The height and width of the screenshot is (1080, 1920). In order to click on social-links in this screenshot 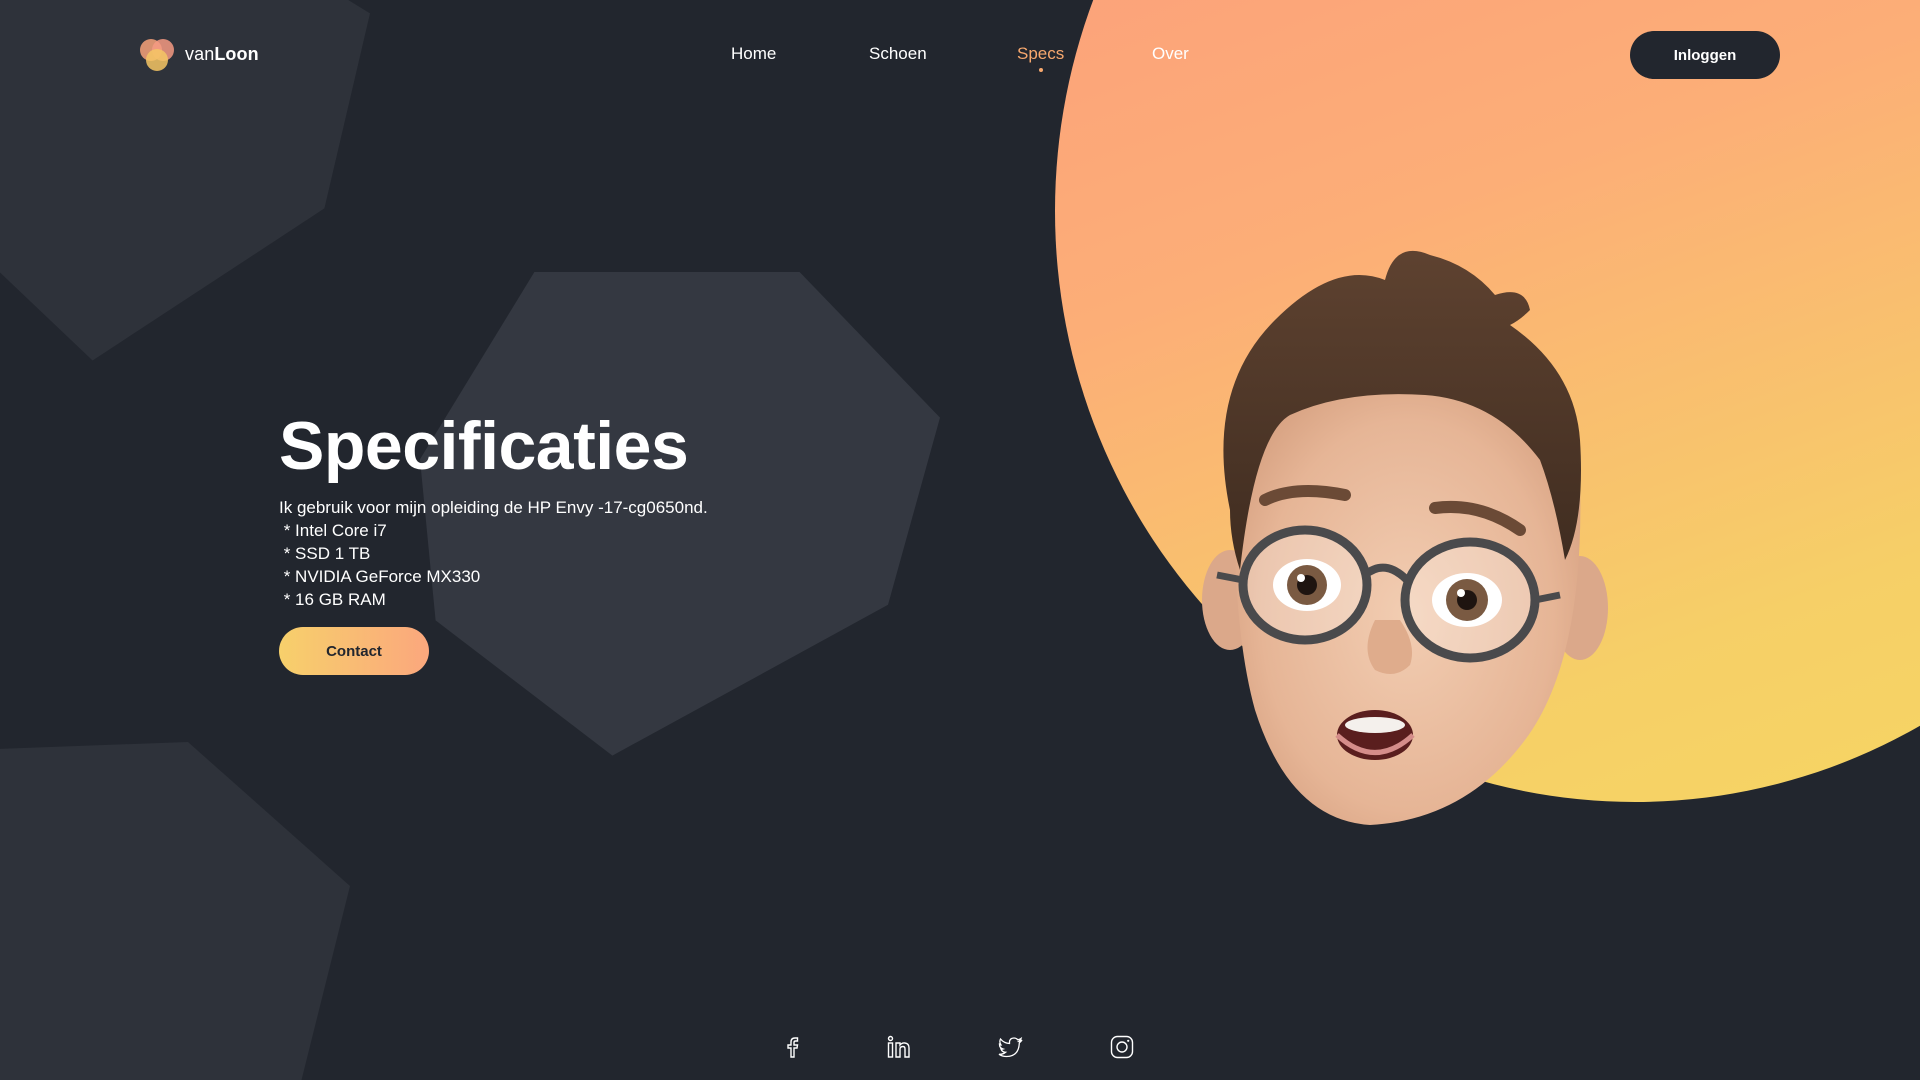, I will do `click(960, 1049)`.